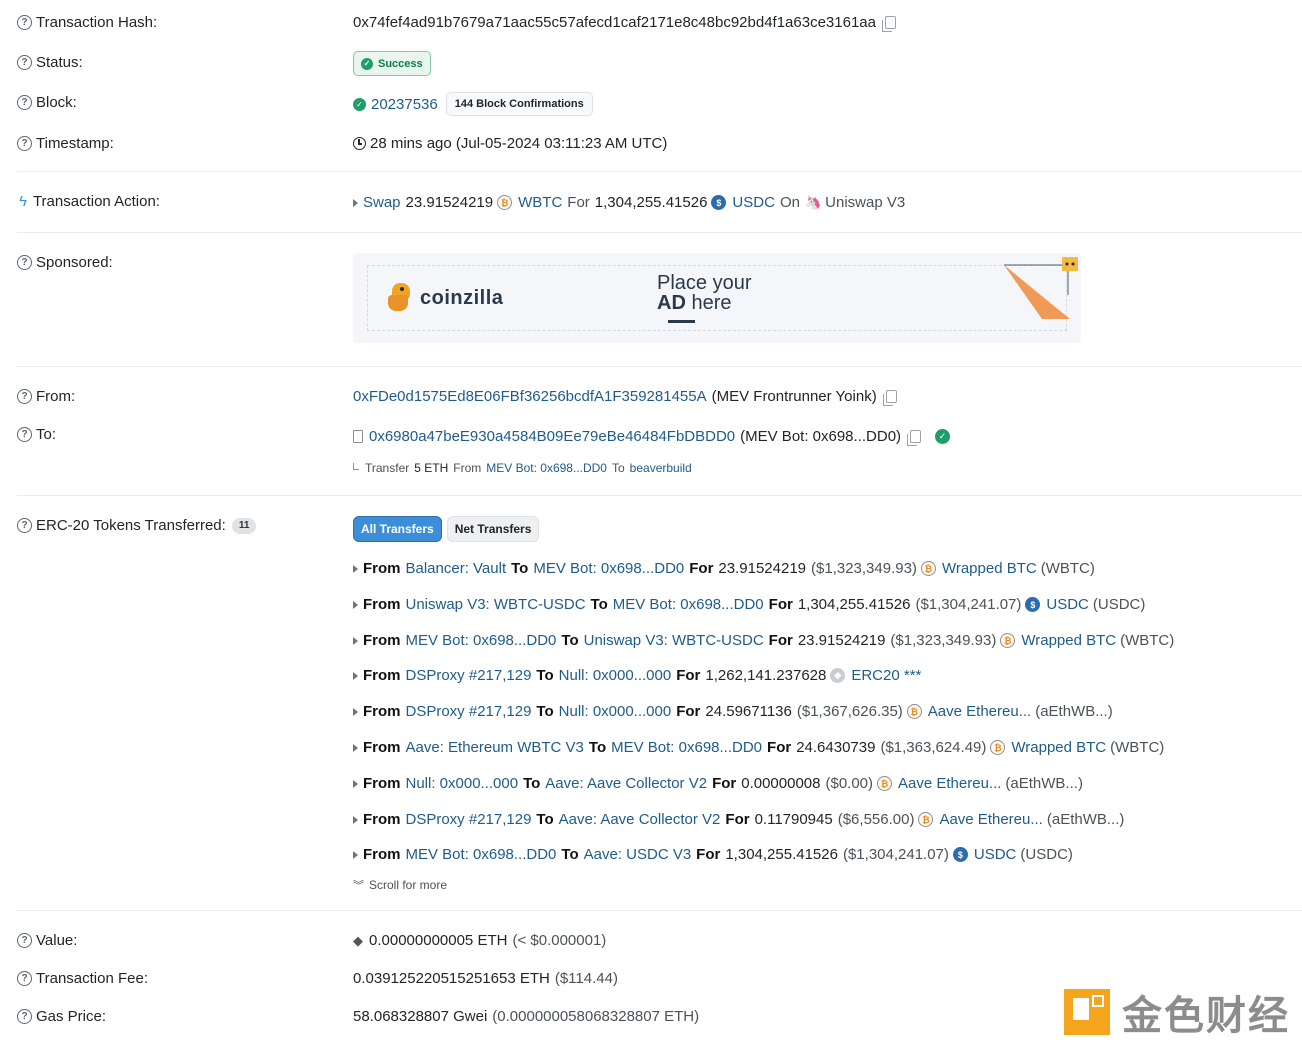 The height and width of the screenshot is (1042, 1302). I want to click on ad-underline, so click(681, 321).